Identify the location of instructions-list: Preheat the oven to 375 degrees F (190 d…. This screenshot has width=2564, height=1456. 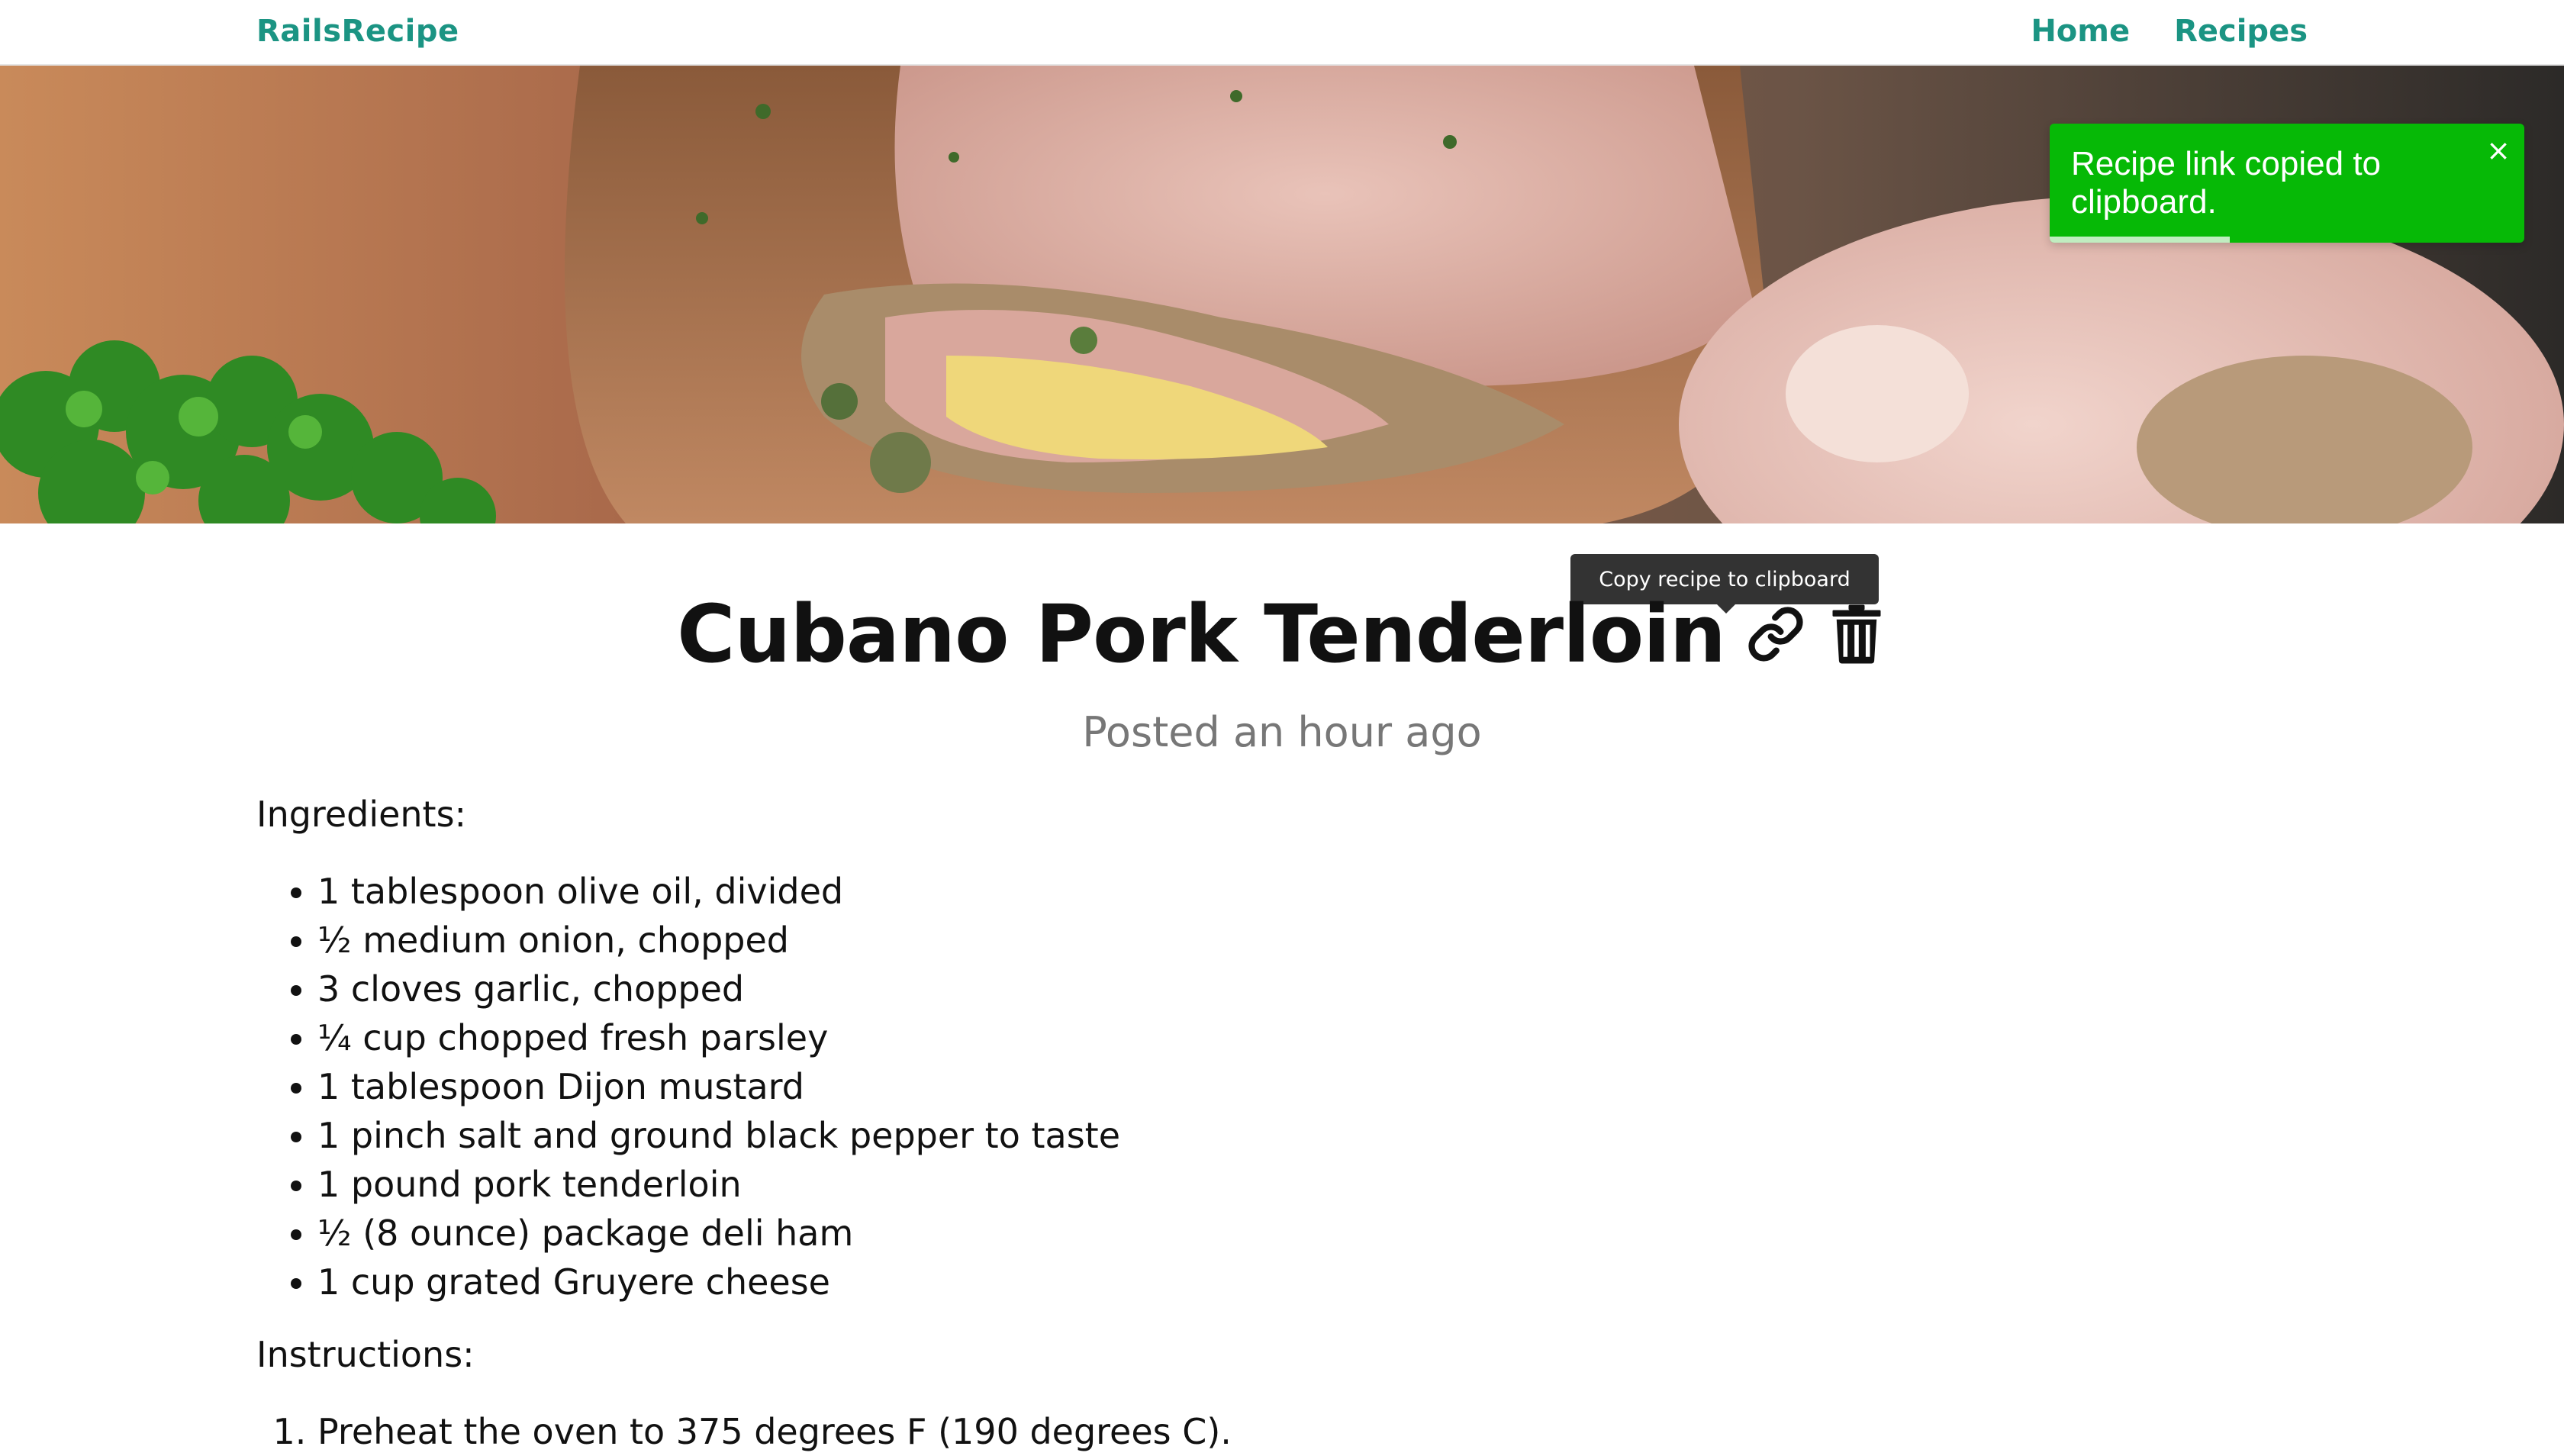
(744, 1431).